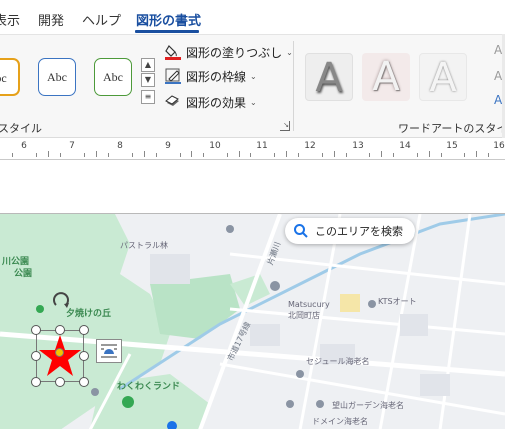 The image size is (505, 429). What do you see at coordinates (148, 65) in the screenshot?
I see `gallery-scroll-up-button: ▲` at bounding box center [148, 65].